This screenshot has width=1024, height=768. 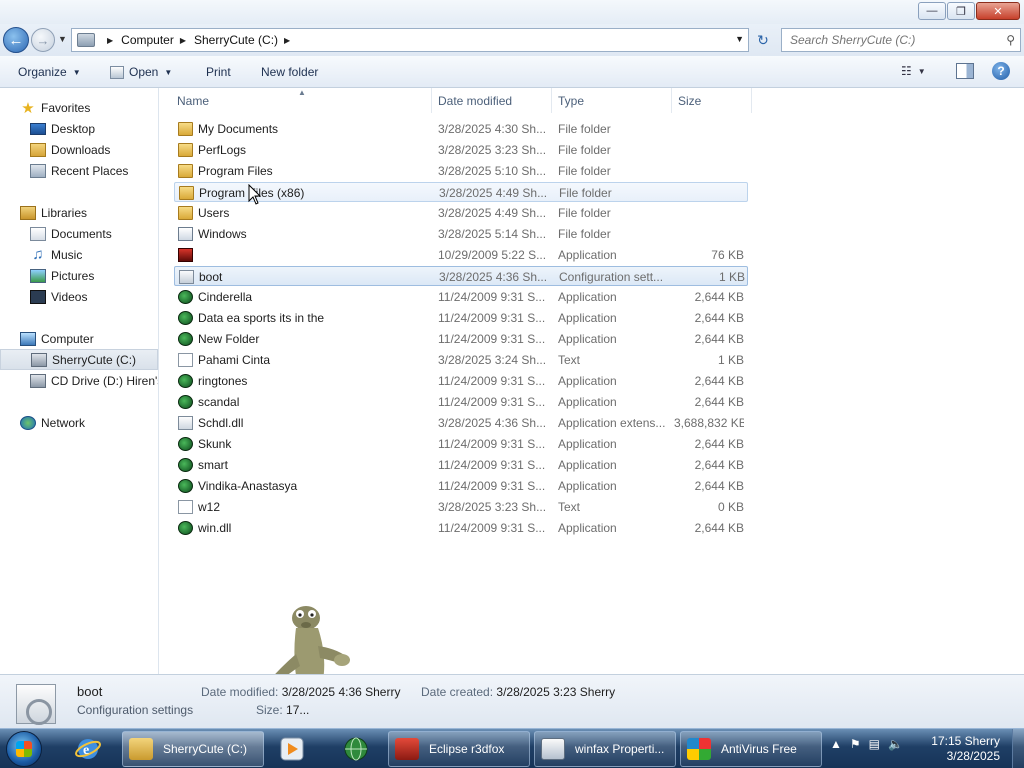 I want to click on nav-computer: Computer, so click(x=79, y=338).